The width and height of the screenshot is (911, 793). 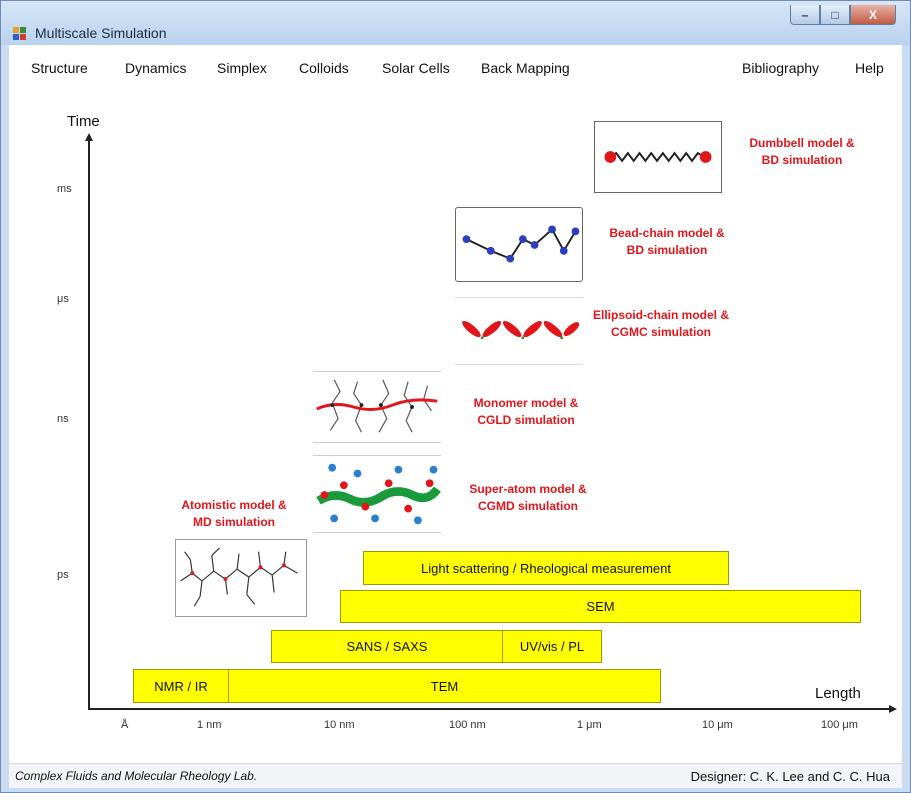 I want to click on window-controls: – □ X, so click(x=843, y=15).